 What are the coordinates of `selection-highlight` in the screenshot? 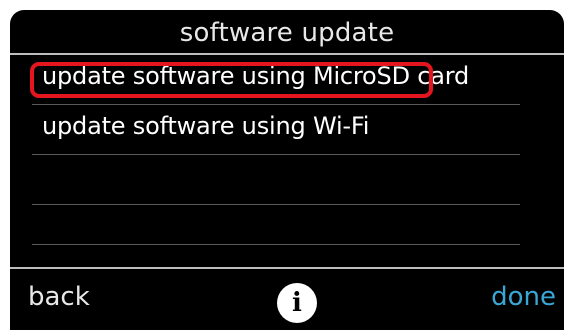 It's located at (231, 80).